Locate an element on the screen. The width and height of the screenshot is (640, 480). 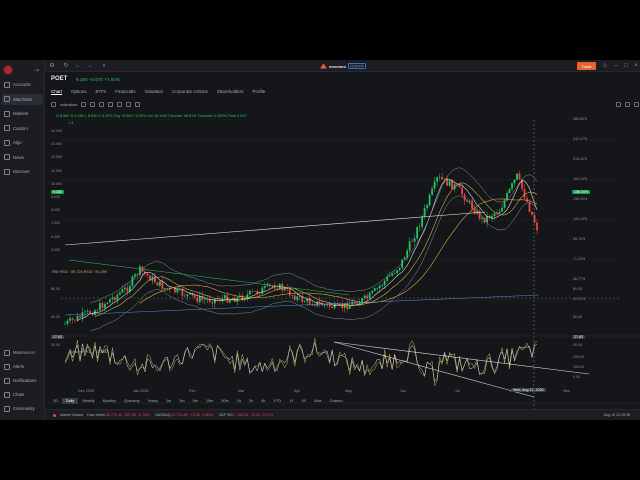
range-1d: 1D is located at coordinates (55, 401).